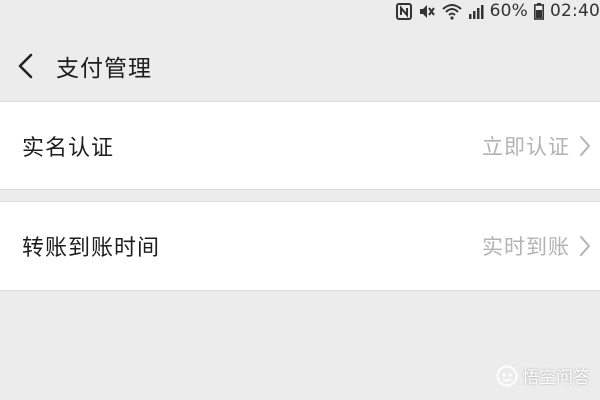 This screenshot has width=600, height=400. What do you see at coordinates (526, 146) in the screenshot?
I see `row-value: 立即认证` at bounding box center [526, 146].